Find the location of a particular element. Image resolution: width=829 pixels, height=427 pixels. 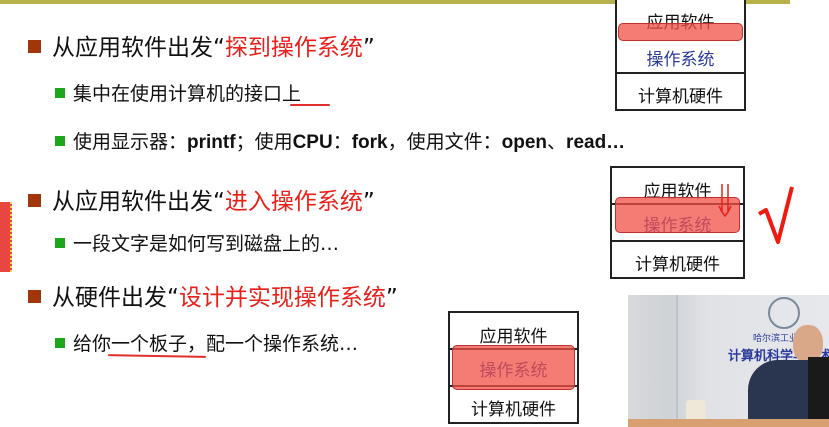

desk is located at coordinates (728, 423).